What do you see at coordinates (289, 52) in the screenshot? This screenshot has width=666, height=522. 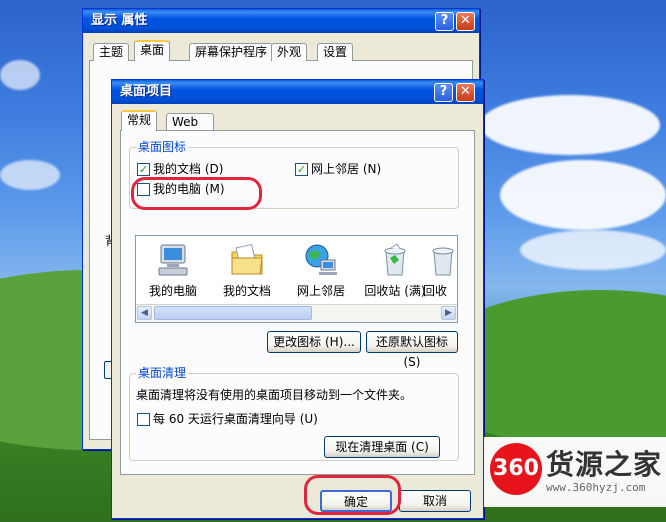 I see `tab-appearance: 外观` at bounding box center [289, 52].